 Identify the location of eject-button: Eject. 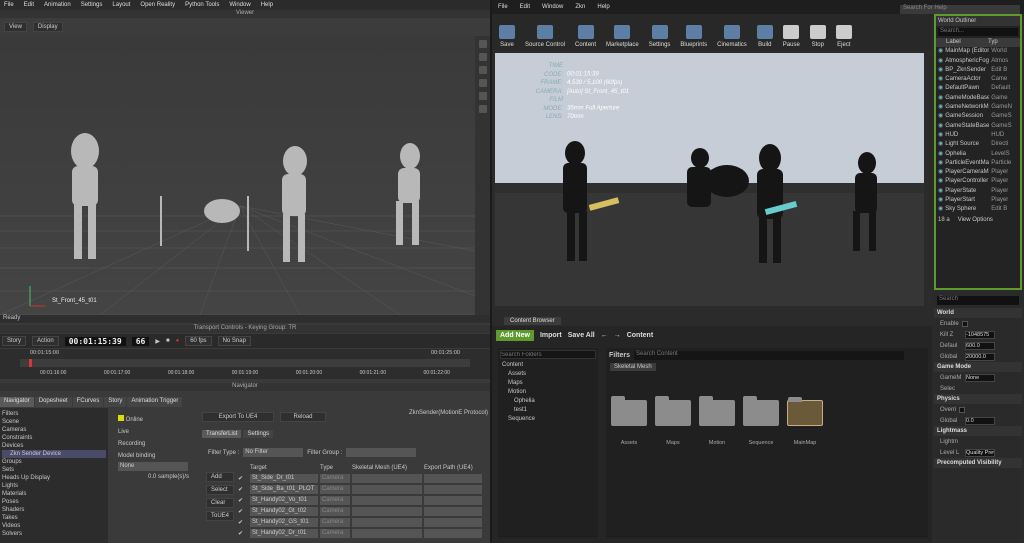
(844, 31).